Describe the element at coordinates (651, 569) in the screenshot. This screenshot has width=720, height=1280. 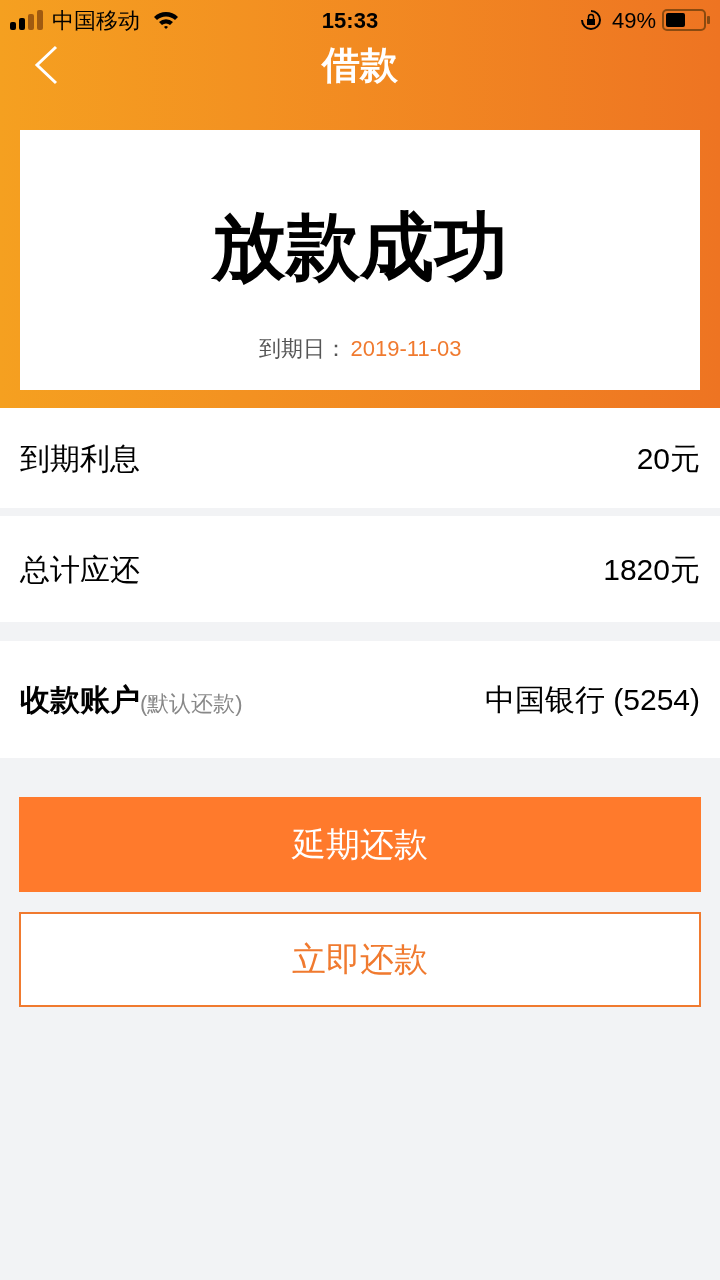
I see `row-value: 1820元` at that location.